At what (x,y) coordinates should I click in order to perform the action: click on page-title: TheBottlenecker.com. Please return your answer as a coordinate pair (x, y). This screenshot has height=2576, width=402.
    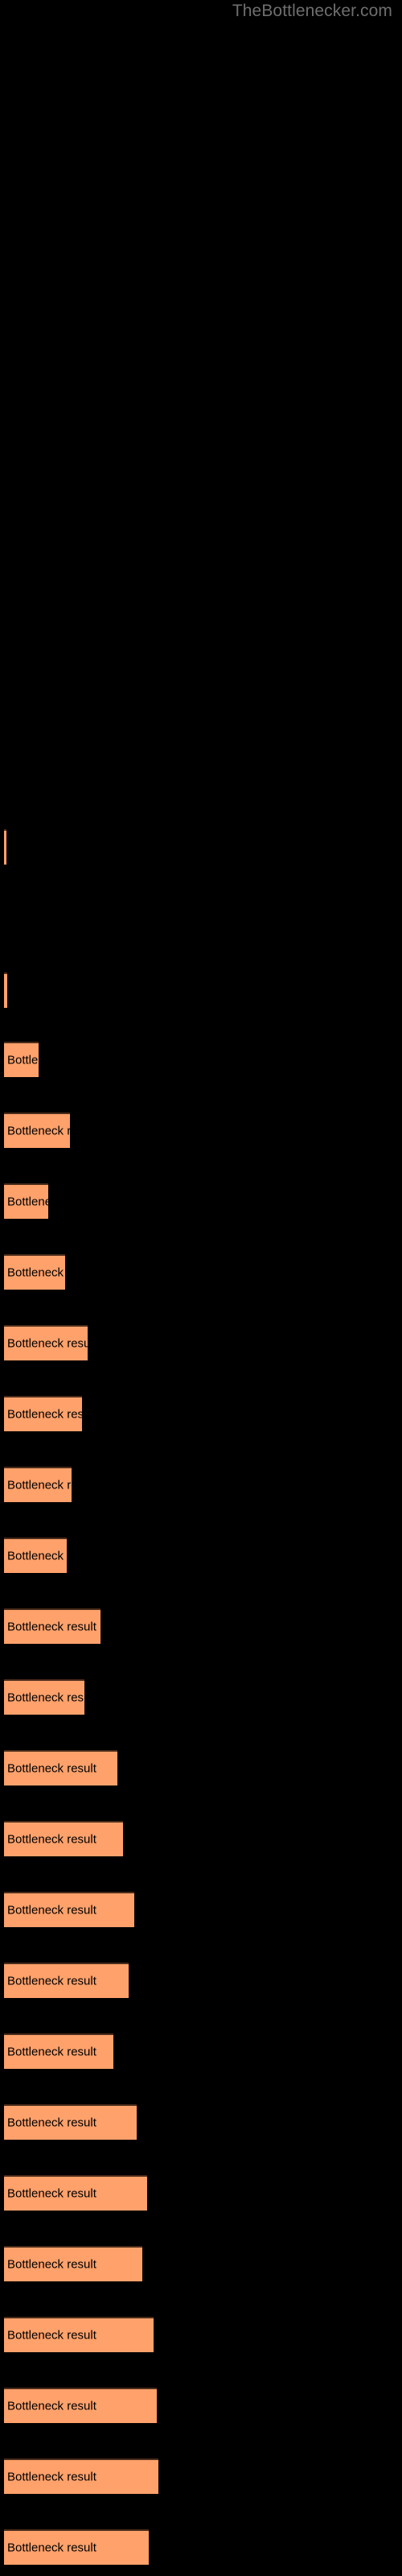
    Looking at the image, I should click on (312, 11).